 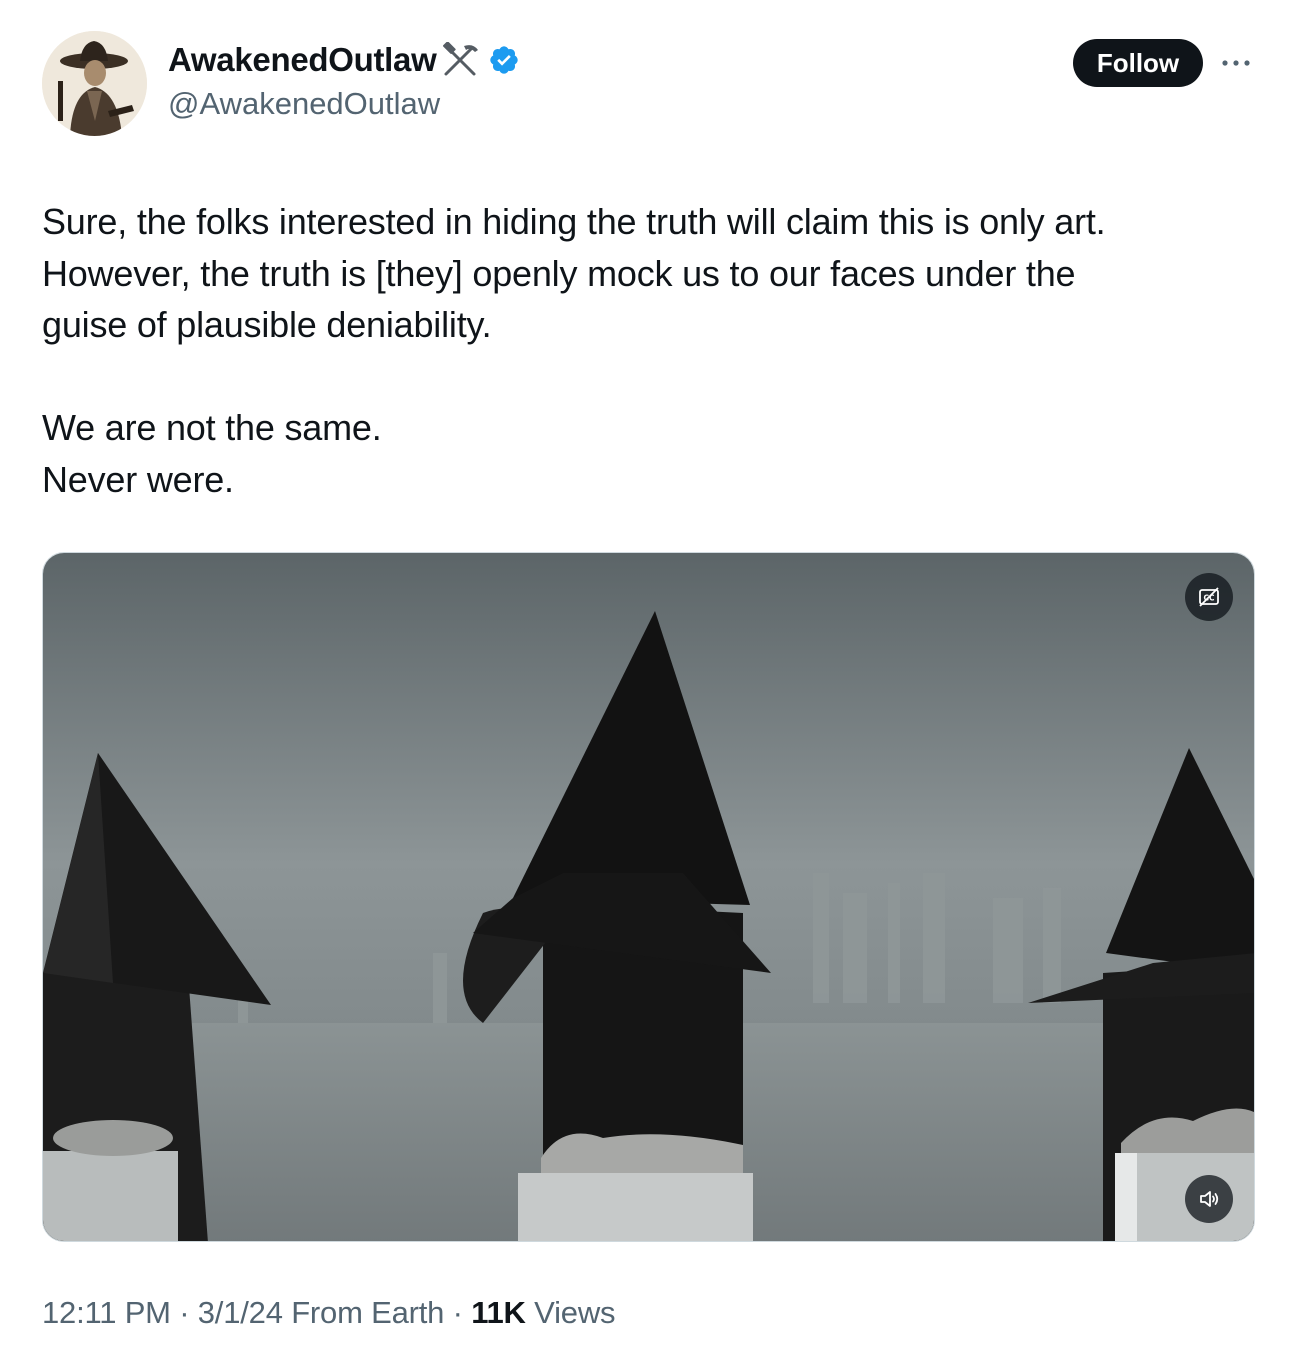 What do you see at coordinates (304, 104) in the screenshot?
I see `author-handle: @AwakenedOutlaw` at bounding box center [304, 104].